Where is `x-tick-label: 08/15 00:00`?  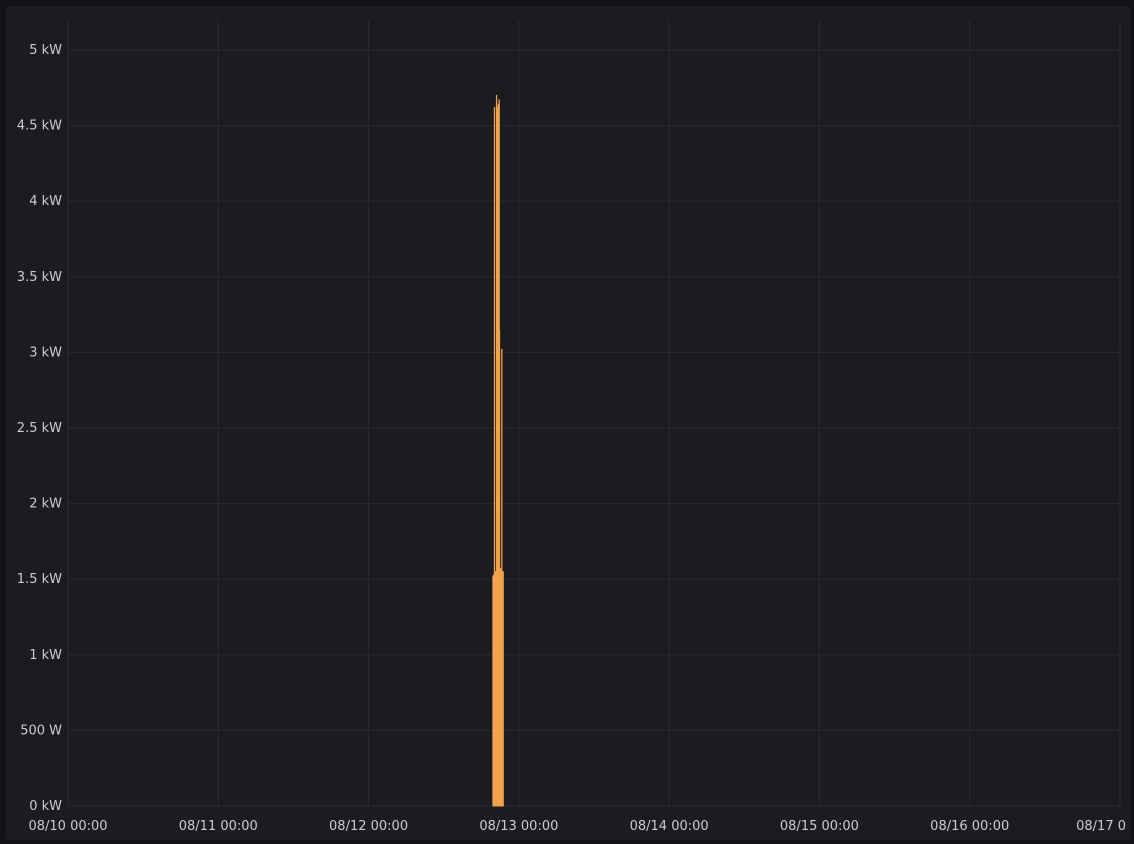 x-tick-label: 08/15 00:00 is located at coordinates (819, 826).